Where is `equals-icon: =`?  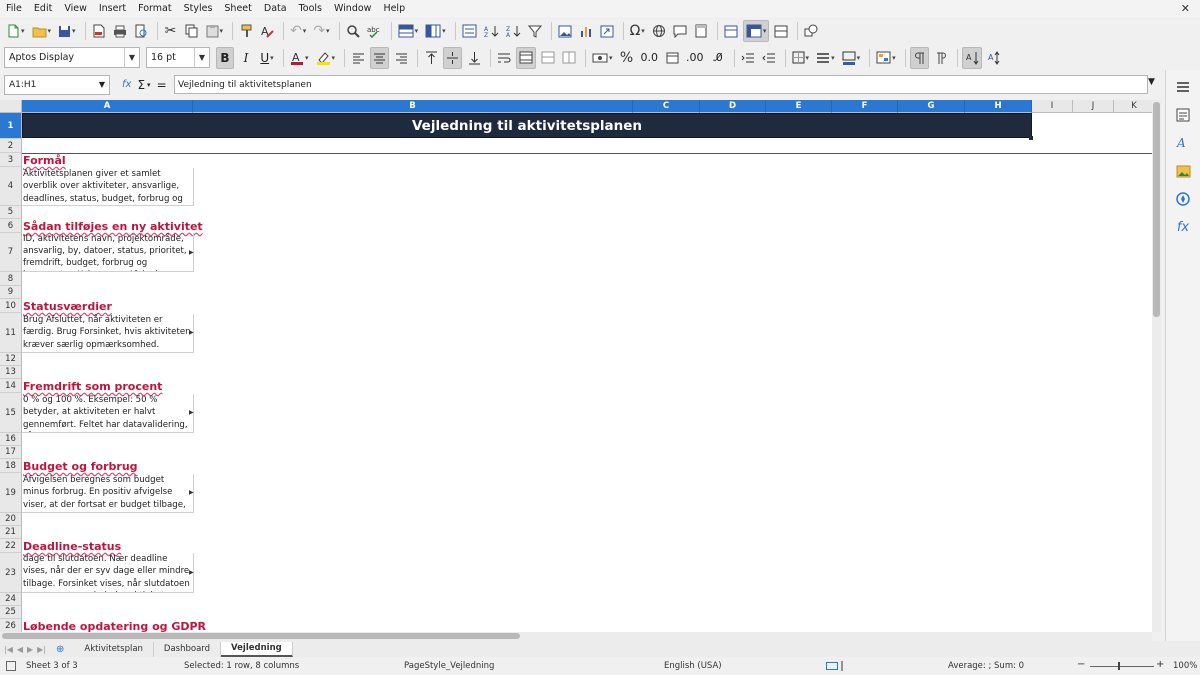
equals-icon: = is located at coordinates (162, 85).